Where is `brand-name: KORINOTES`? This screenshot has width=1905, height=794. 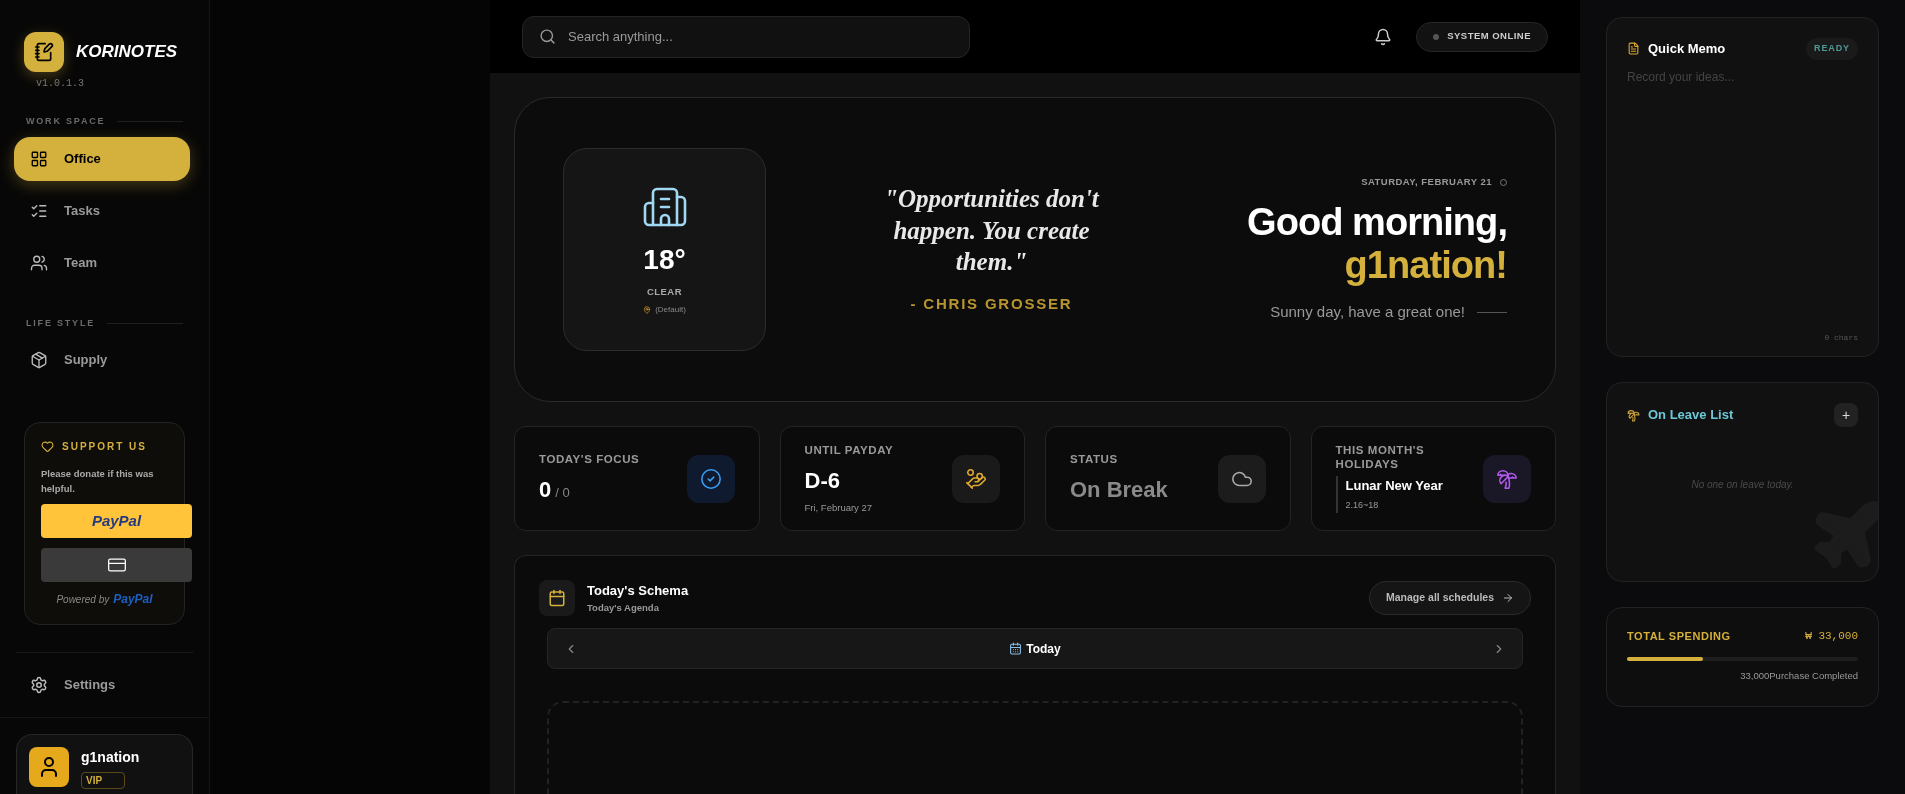 brand-name: KORINOTES is located at coordinates (127, 52).